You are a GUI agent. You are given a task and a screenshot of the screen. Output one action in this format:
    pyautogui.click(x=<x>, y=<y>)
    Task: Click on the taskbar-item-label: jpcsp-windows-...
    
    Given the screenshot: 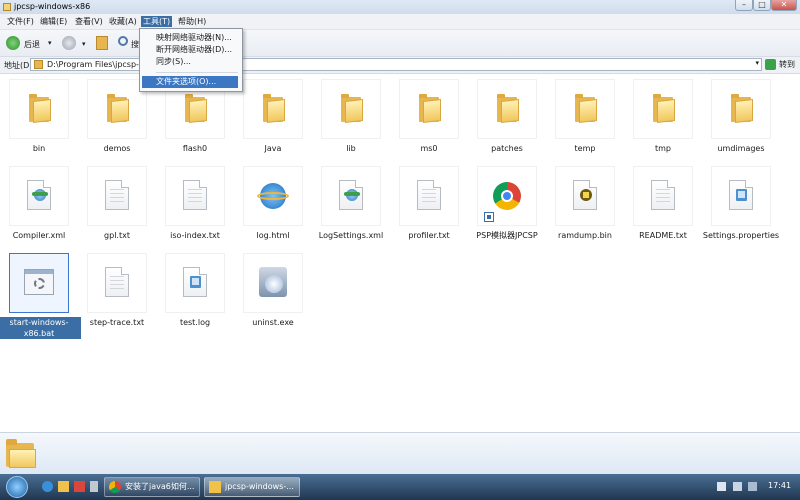 What is the action you would take?
    pyautogui.click(x=259, y=486)
    